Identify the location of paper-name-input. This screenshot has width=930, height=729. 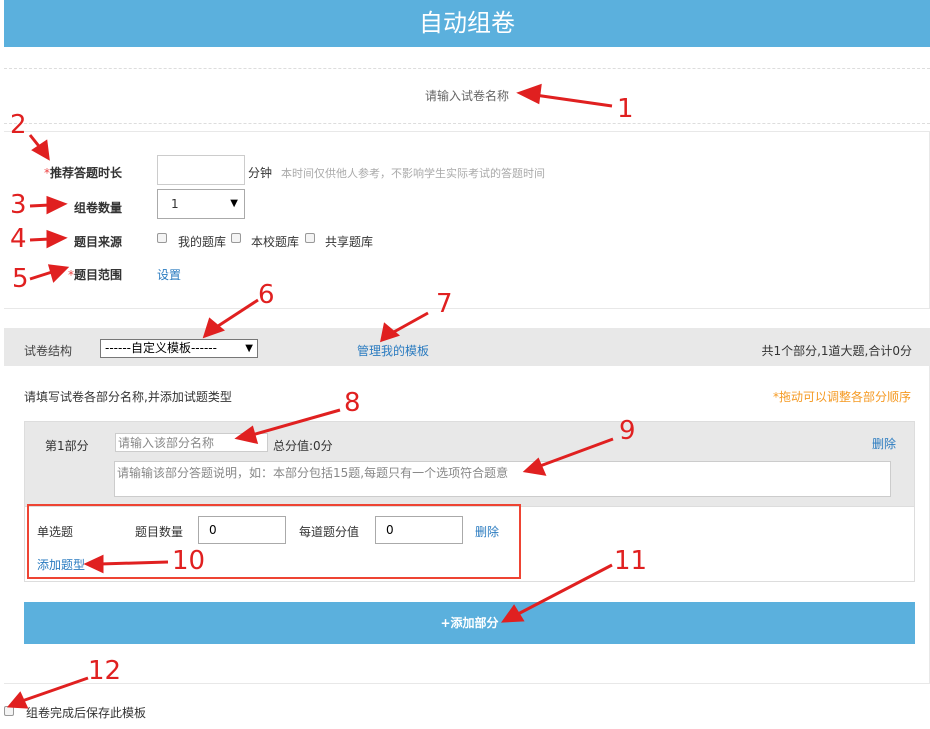
(467, 96).